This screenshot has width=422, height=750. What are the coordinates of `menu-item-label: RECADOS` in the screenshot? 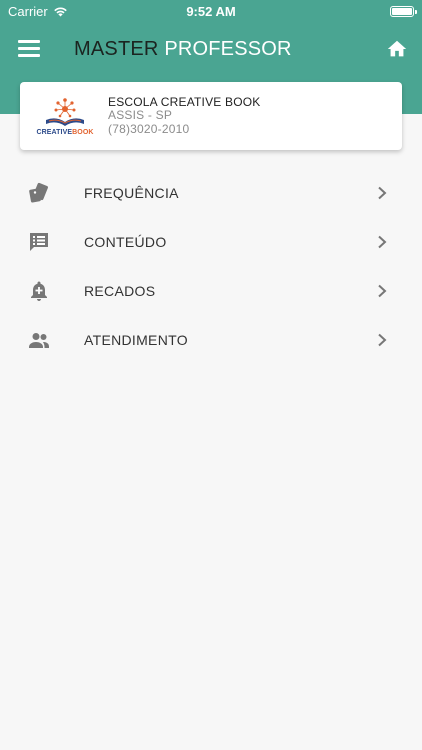 It's located at (120, 290).